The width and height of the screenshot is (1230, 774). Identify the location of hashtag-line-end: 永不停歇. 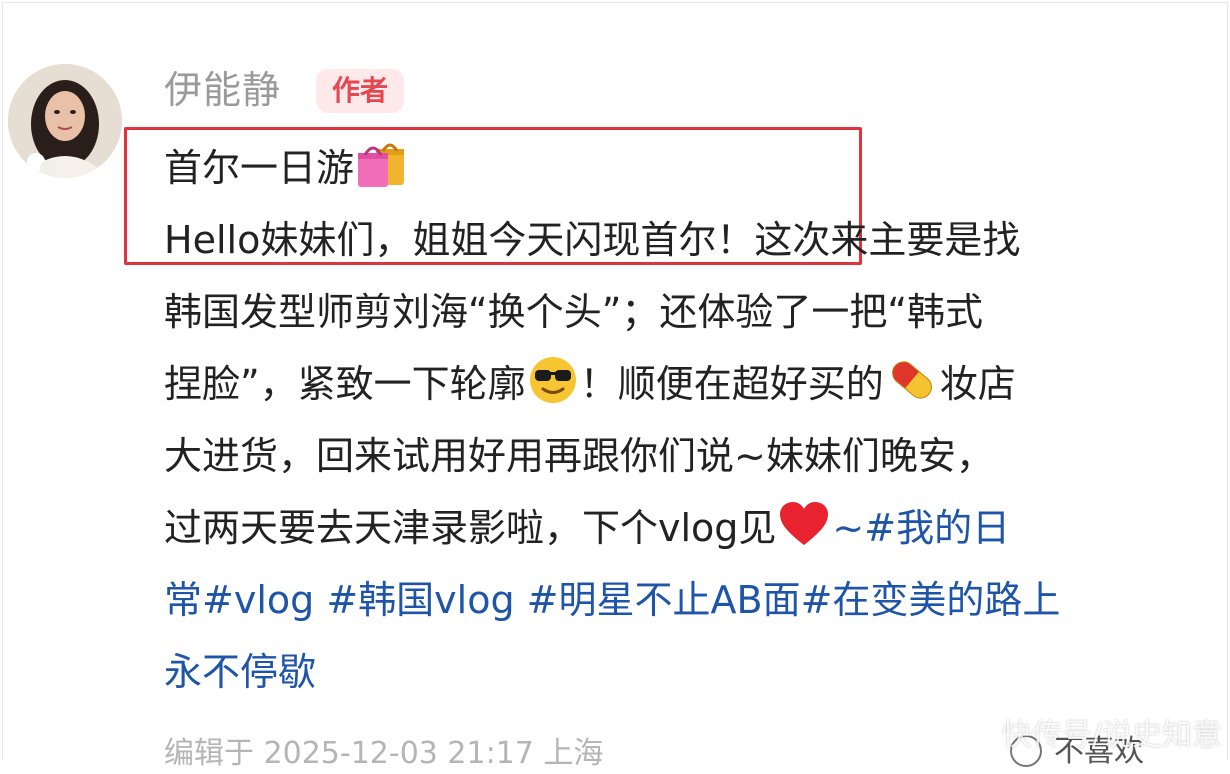
(684, 672).